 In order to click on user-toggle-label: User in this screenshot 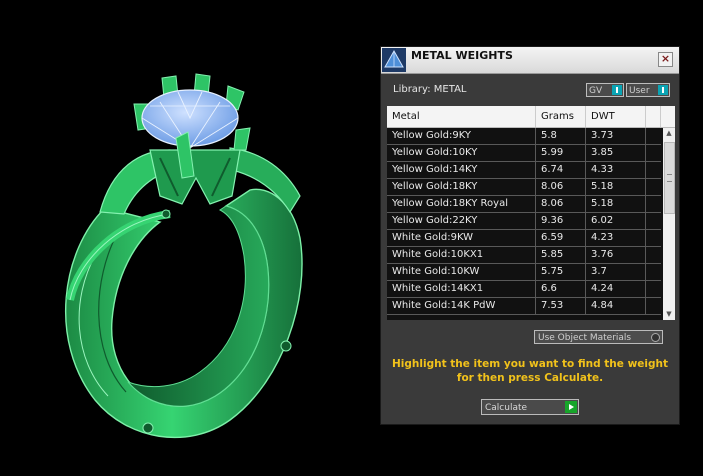, I will do `click(639, 91)`.